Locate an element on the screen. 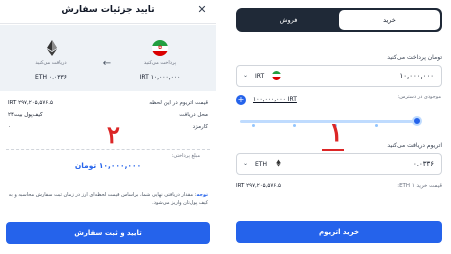  pay-label: پرداخت می‌کنید is located at coordinates (160, 63).